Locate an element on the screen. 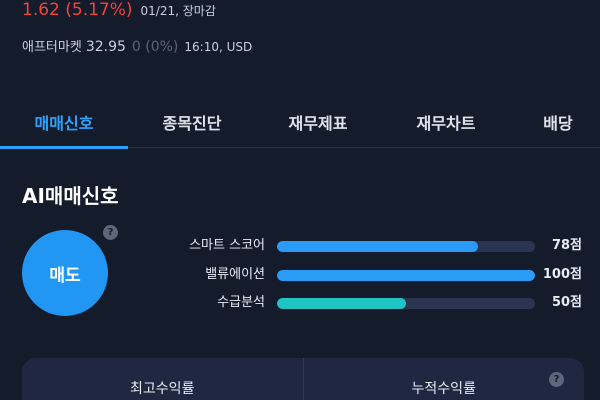 This screenshot has width=600, height=400. after-market-change: 0 (0%) is located at coordinates (155, 47).